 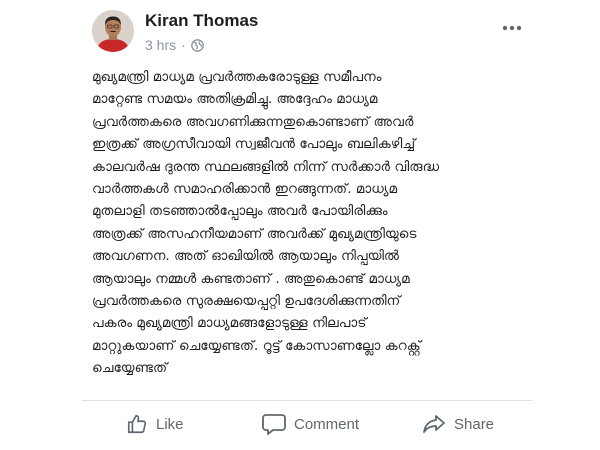 I want to click on comment-label: Comment, so click(x=327, y=424).